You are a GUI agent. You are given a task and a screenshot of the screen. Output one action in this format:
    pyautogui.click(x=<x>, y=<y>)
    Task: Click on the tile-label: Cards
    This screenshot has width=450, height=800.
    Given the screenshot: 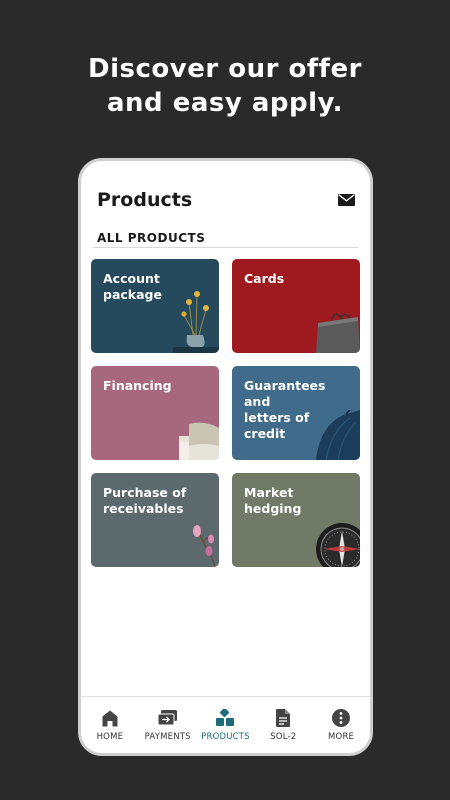 What is the action you would take?
    pyautogui.click(x=264, y=278)
    